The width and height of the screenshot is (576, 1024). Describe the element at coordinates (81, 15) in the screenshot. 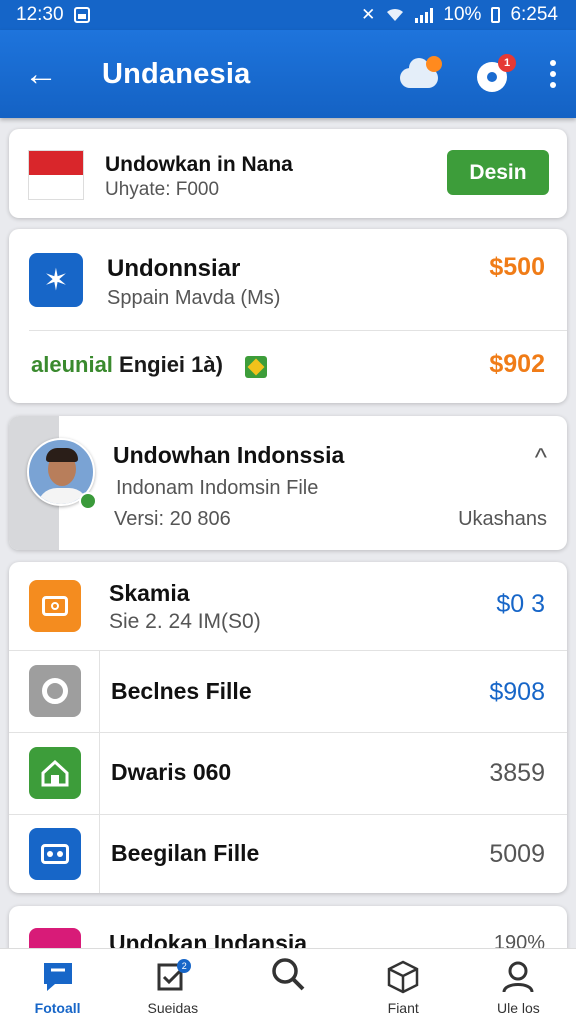

I see `screenshot-icon` at that location.